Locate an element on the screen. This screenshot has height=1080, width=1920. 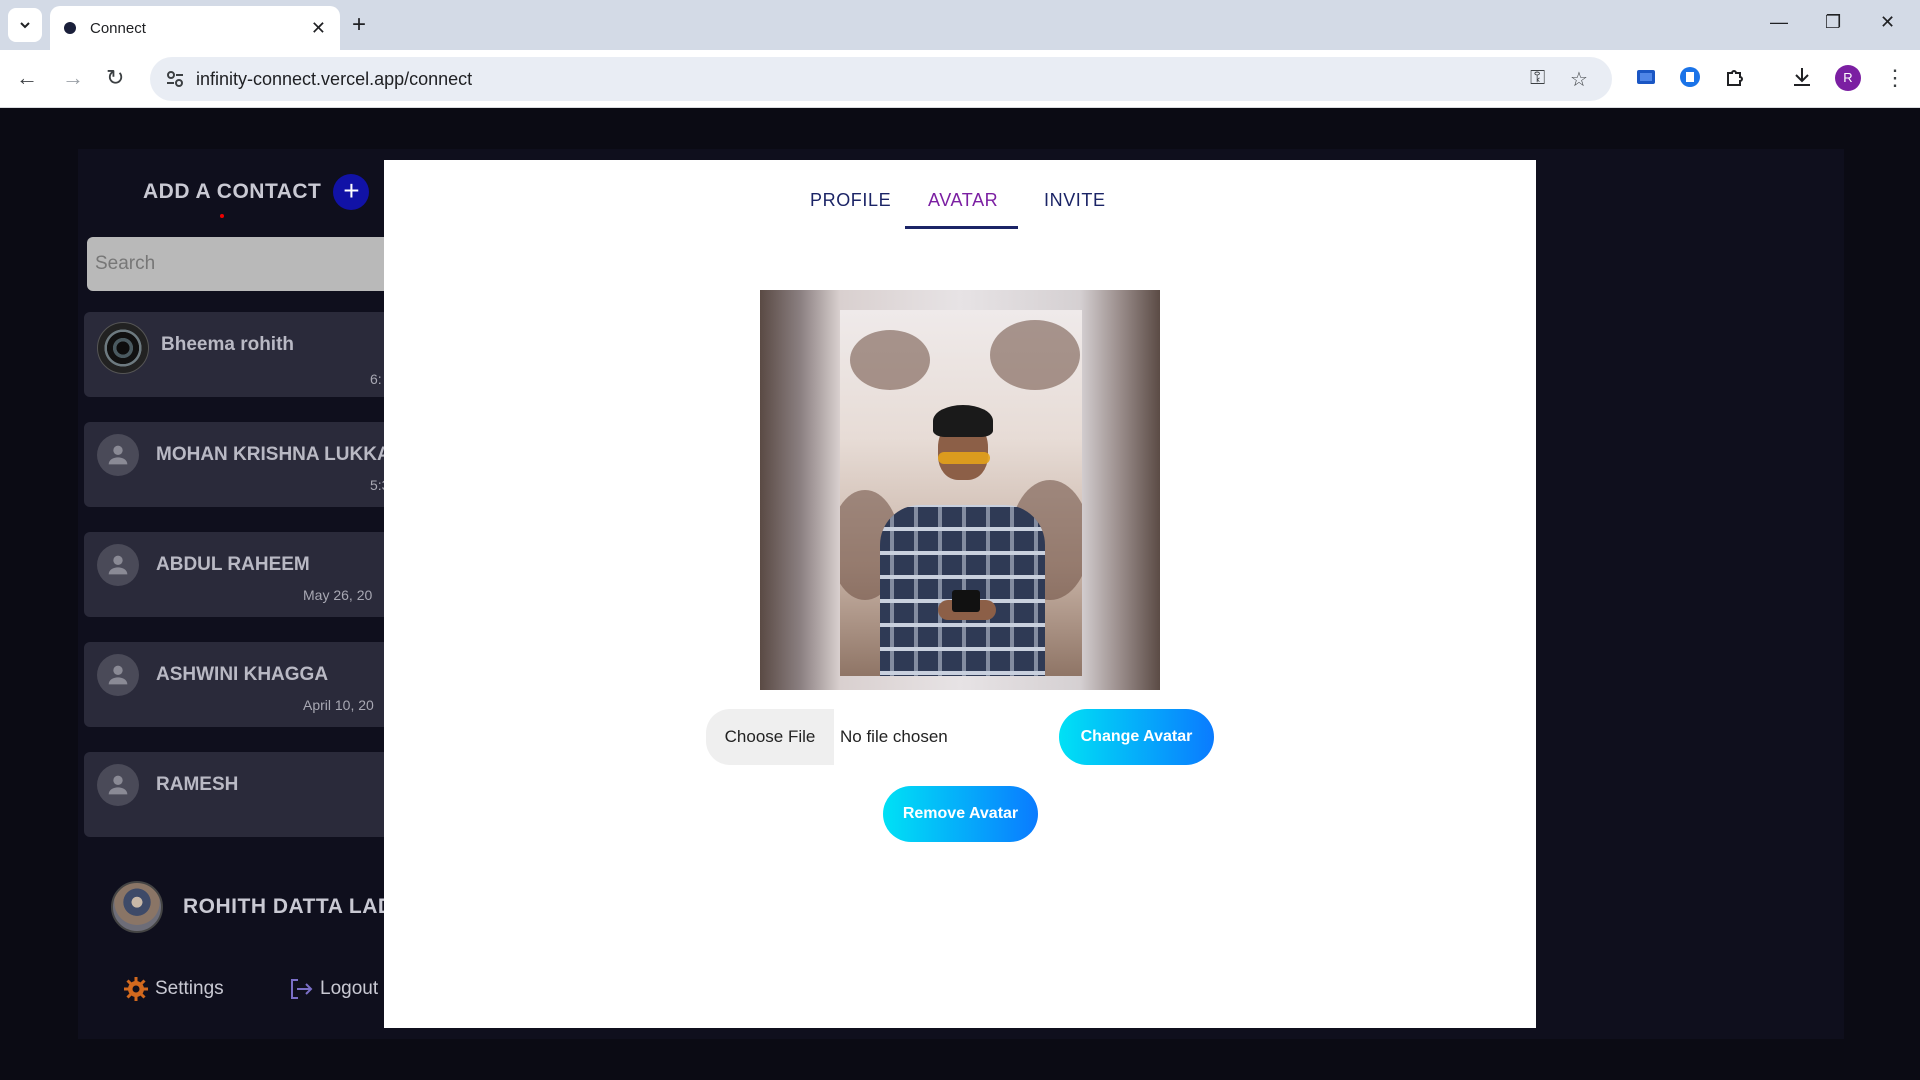
add-contact-label: ADD A CONTACT is located at coordinates (232, 191).